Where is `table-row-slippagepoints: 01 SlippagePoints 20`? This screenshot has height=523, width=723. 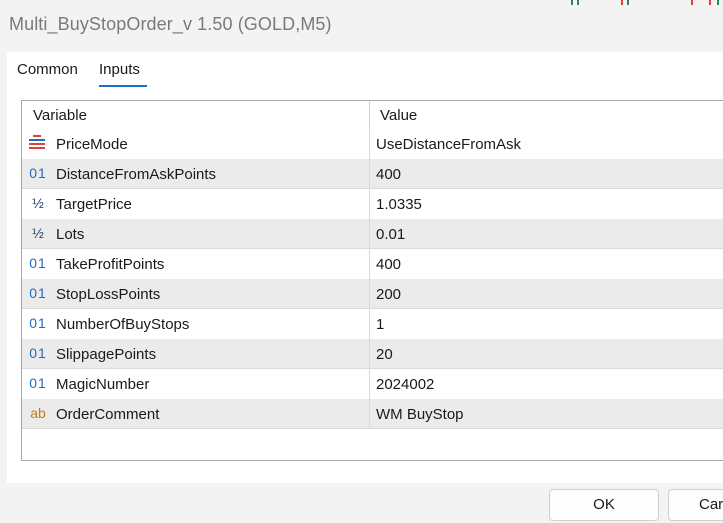 table-row-slippagepoints: 01 SlippagePoints 20 is located at coordinates (372, 354).